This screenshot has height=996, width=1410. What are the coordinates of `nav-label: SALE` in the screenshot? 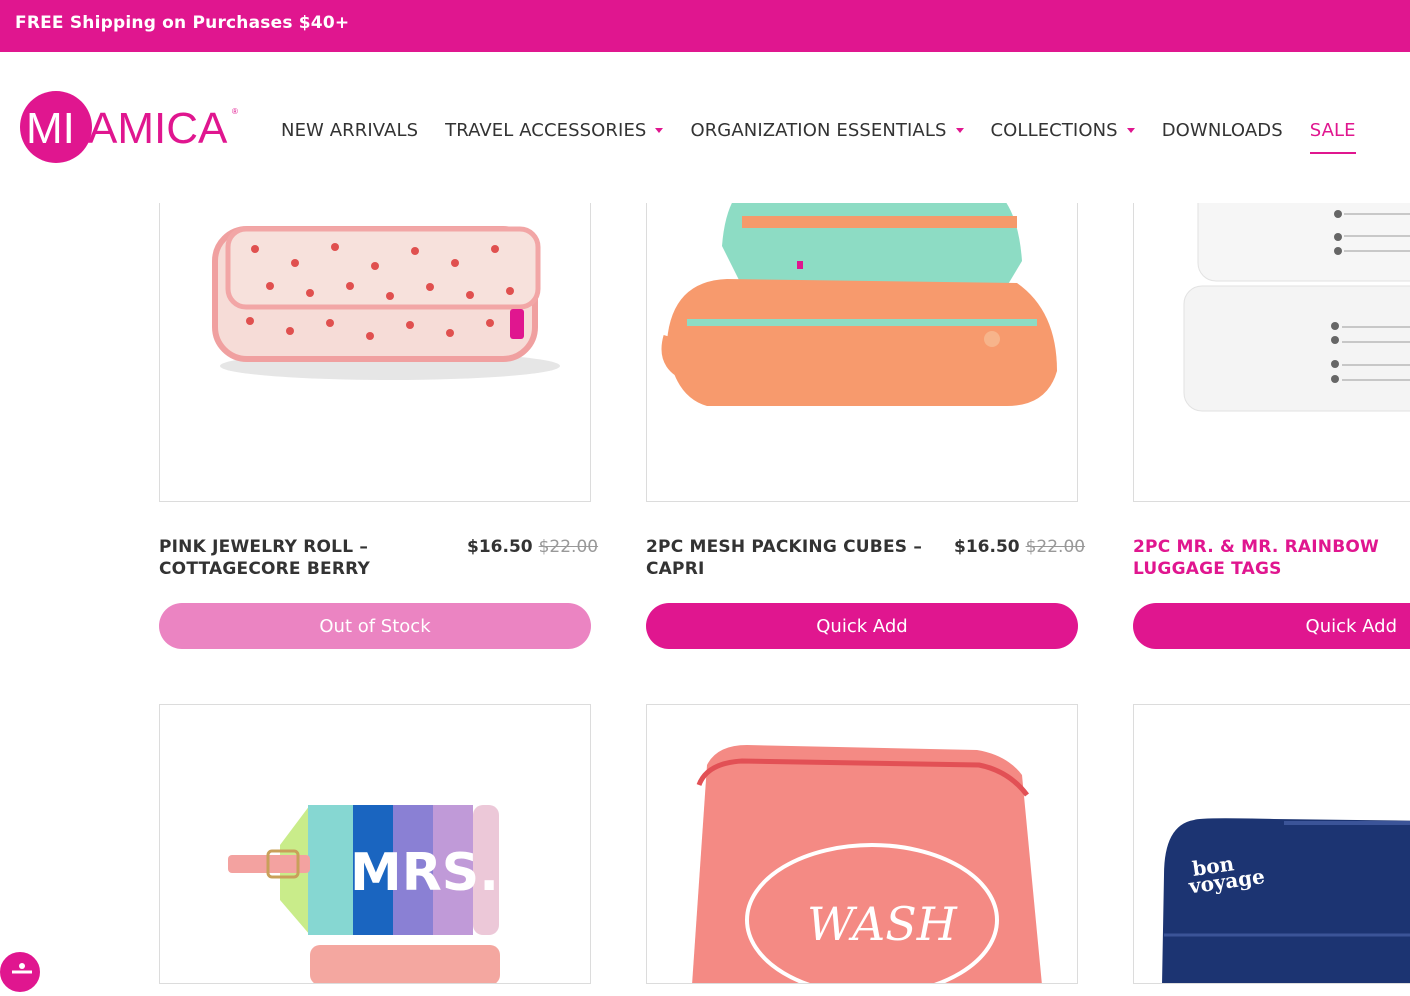 It's located at (1332, 130).